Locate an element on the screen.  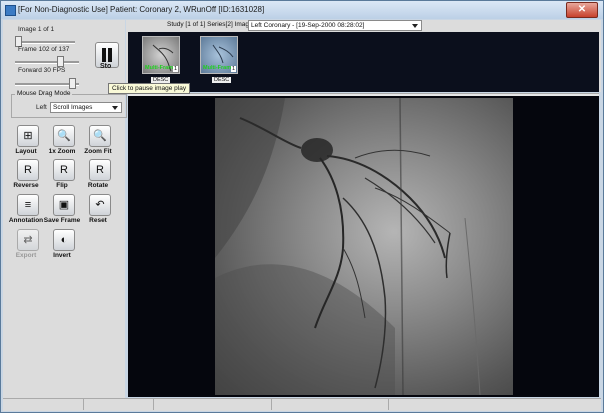
tool-label: Rotate is located at coordinates (98, 185).